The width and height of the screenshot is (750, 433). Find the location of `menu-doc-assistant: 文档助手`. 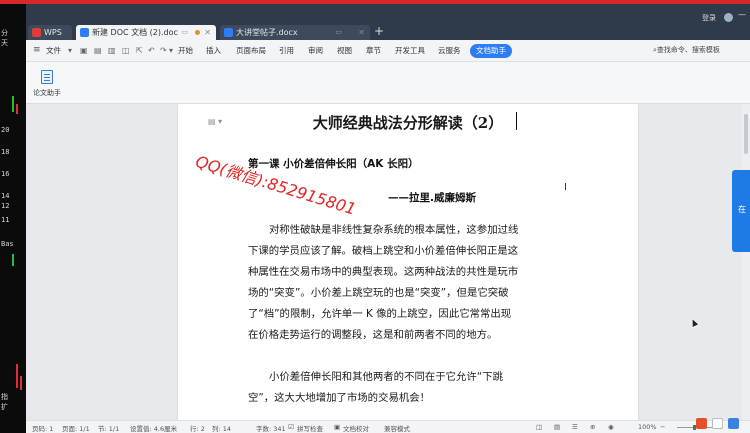

menu-doc-assistant: 文档助手 is located at coordinates (491, 51).